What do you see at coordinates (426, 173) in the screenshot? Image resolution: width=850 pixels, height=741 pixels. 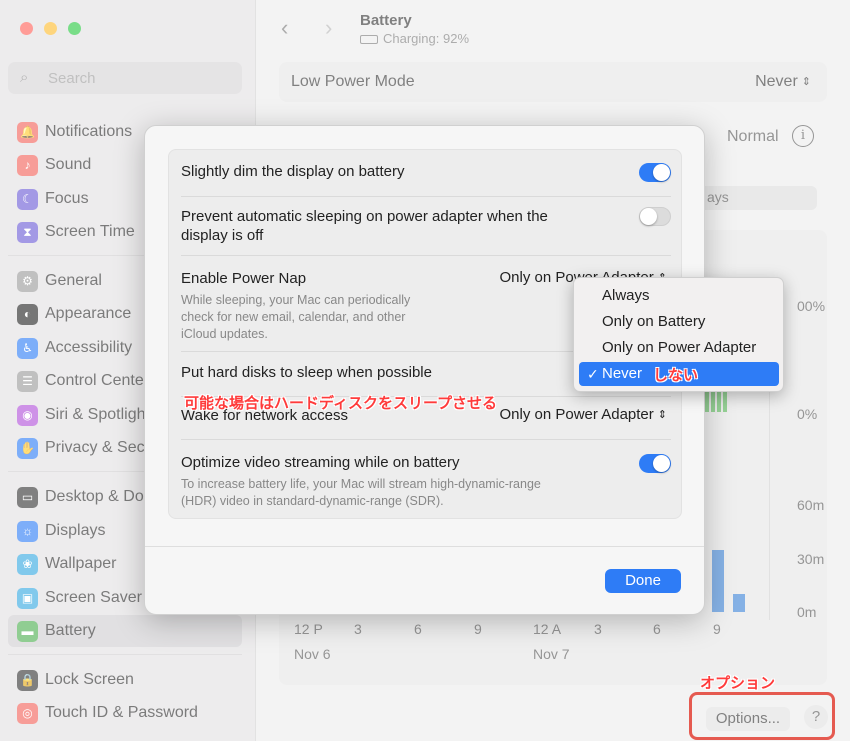 I see `dim-display-row: Slightly dim the display on battery` at bounding box center [426, 173].